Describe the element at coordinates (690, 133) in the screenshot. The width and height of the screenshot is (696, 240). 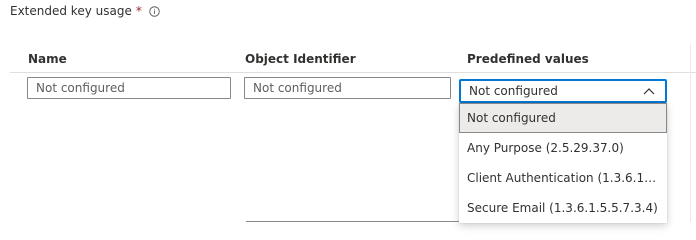
I see `scrollbar-track` at that location.